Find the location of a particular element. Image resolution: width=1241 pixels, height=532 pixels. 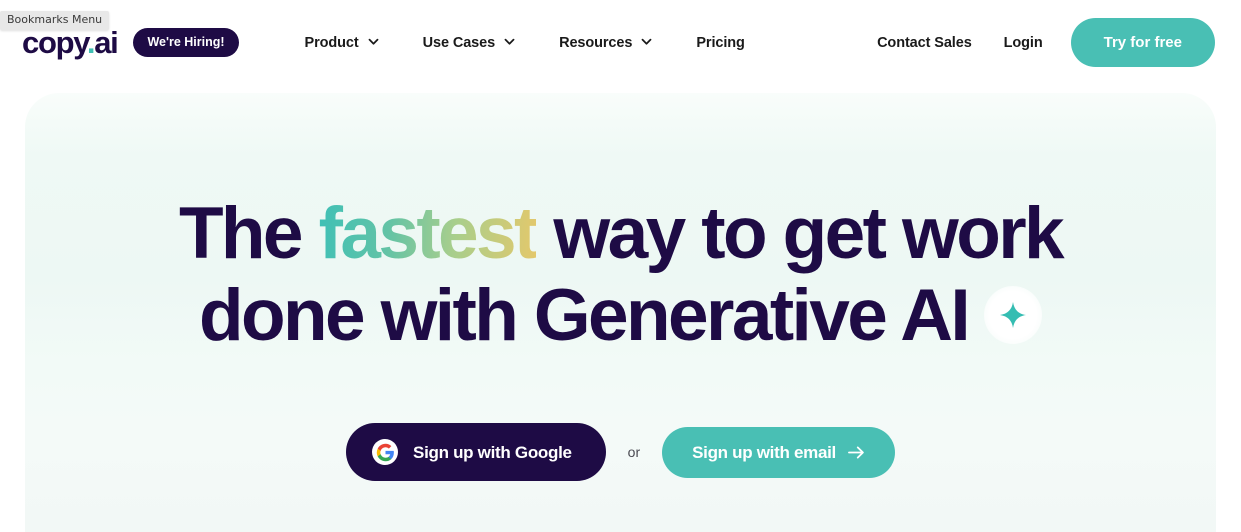

sign-up-with-google-button: Sign up with Google is located at coordinates (476, 452).